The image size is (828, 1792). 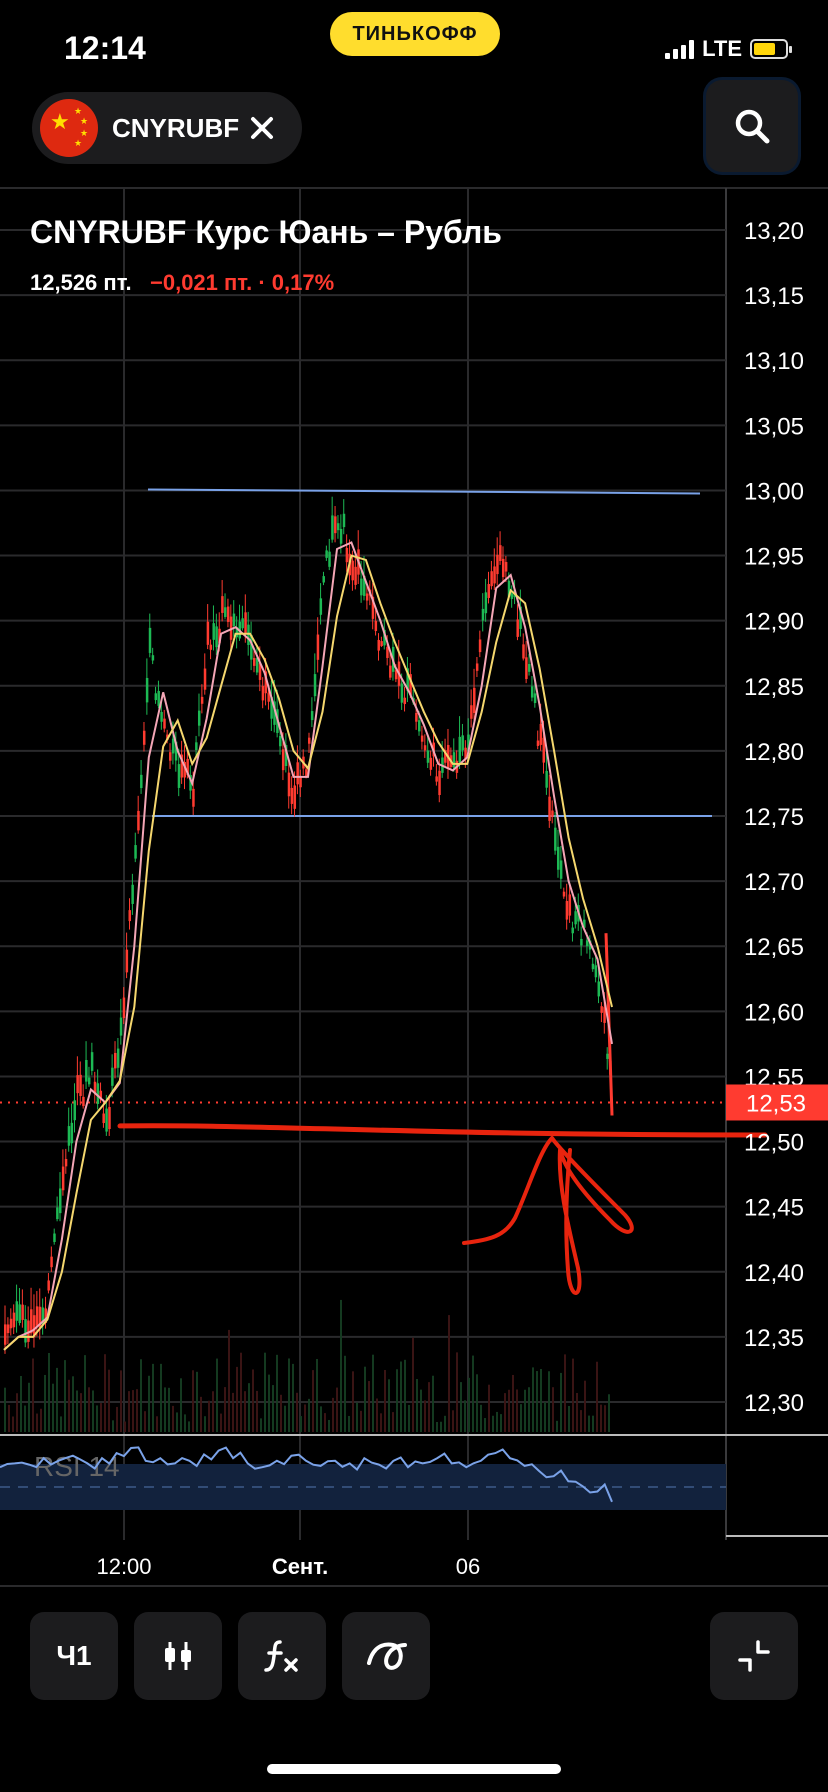 What do you see at coordinates (178, 1656) in the screenshot?
I see `chart-type-button` at bounding box center [178, 1656].